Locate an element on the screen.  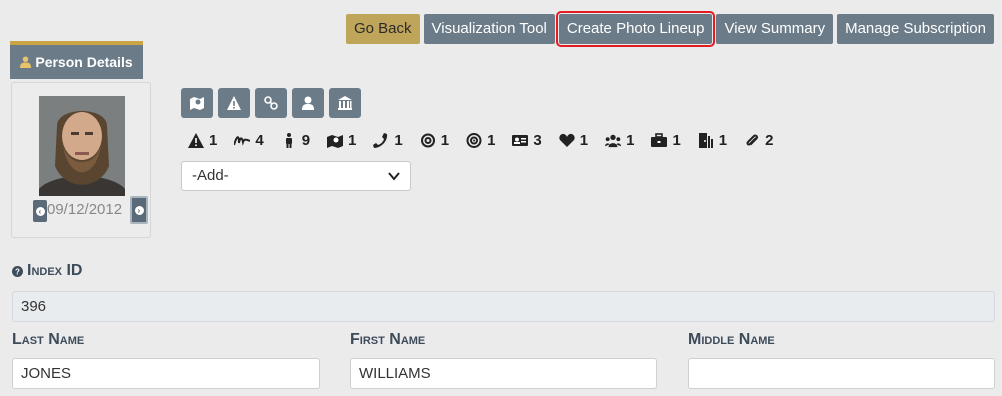
building-icon is located at coordinates (345, 103).